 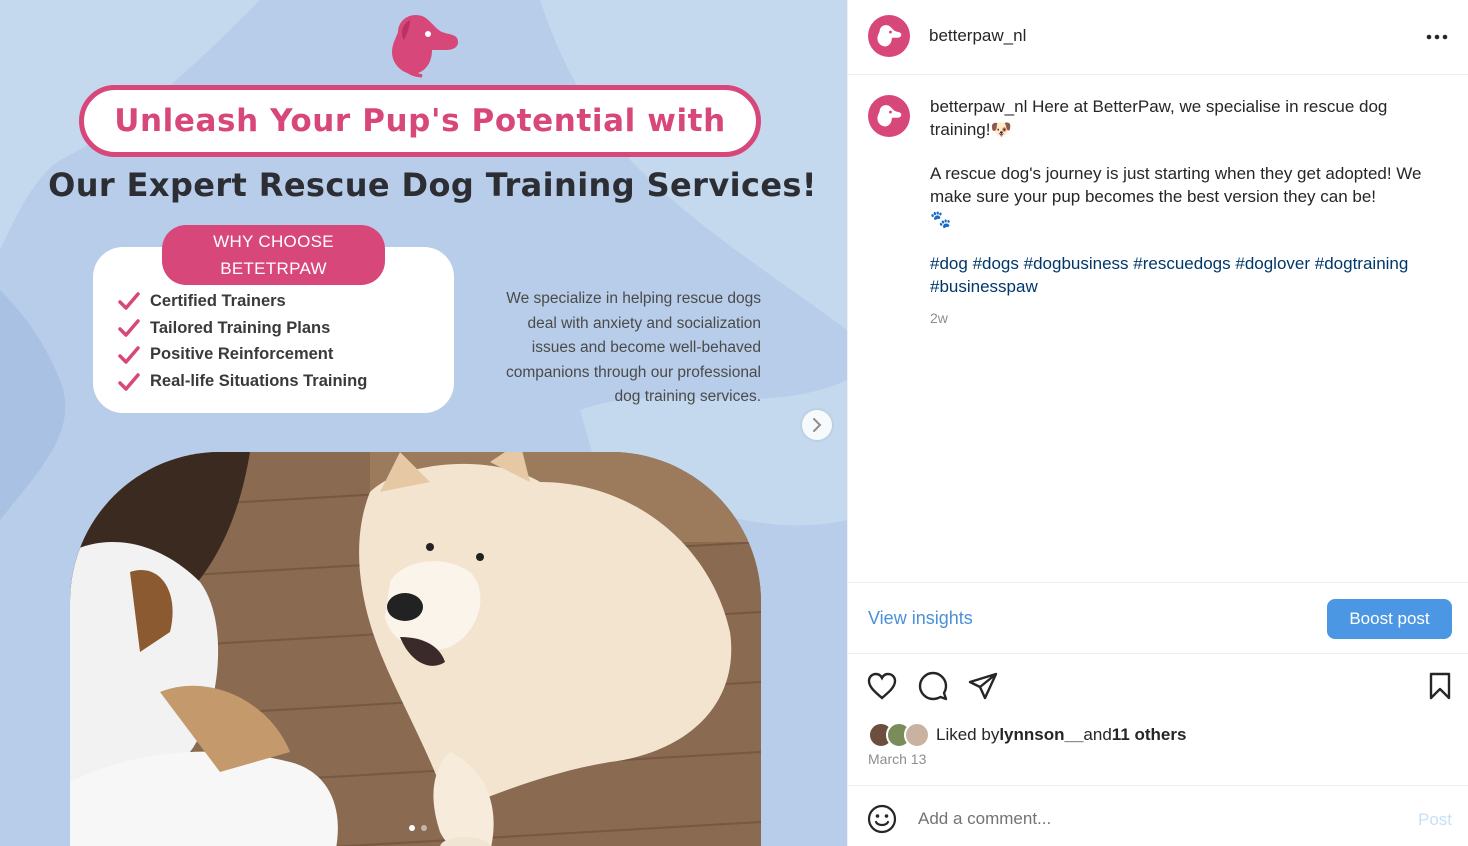 I want to click on liker-username: lynnson__, so click(x=1041, y=735).